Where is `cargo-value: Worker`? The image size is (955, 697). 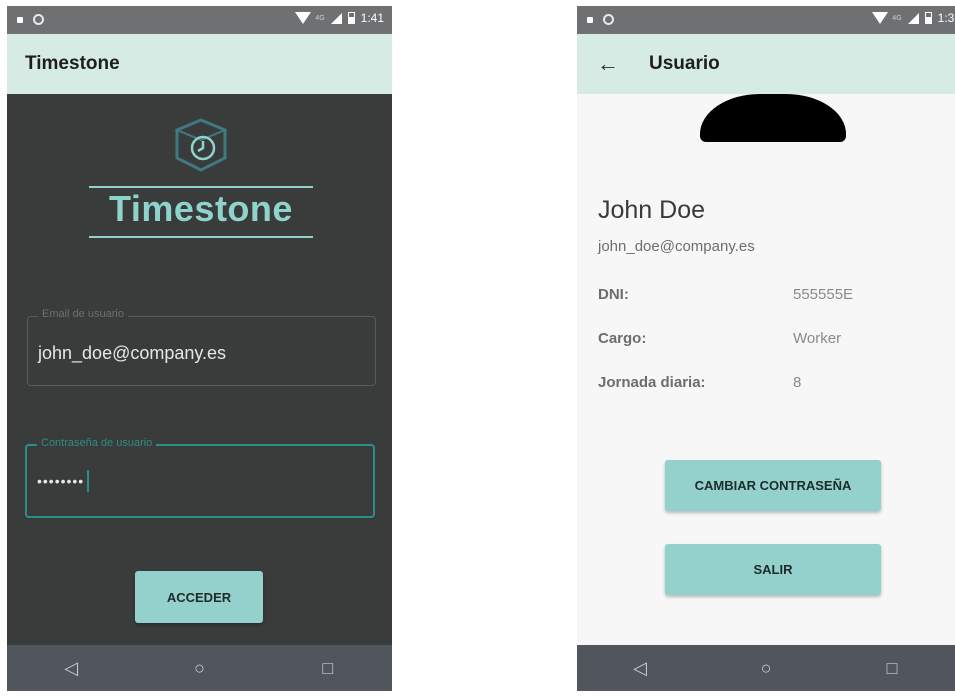
cargo-value: Worker is located at coordinates (817, 338).